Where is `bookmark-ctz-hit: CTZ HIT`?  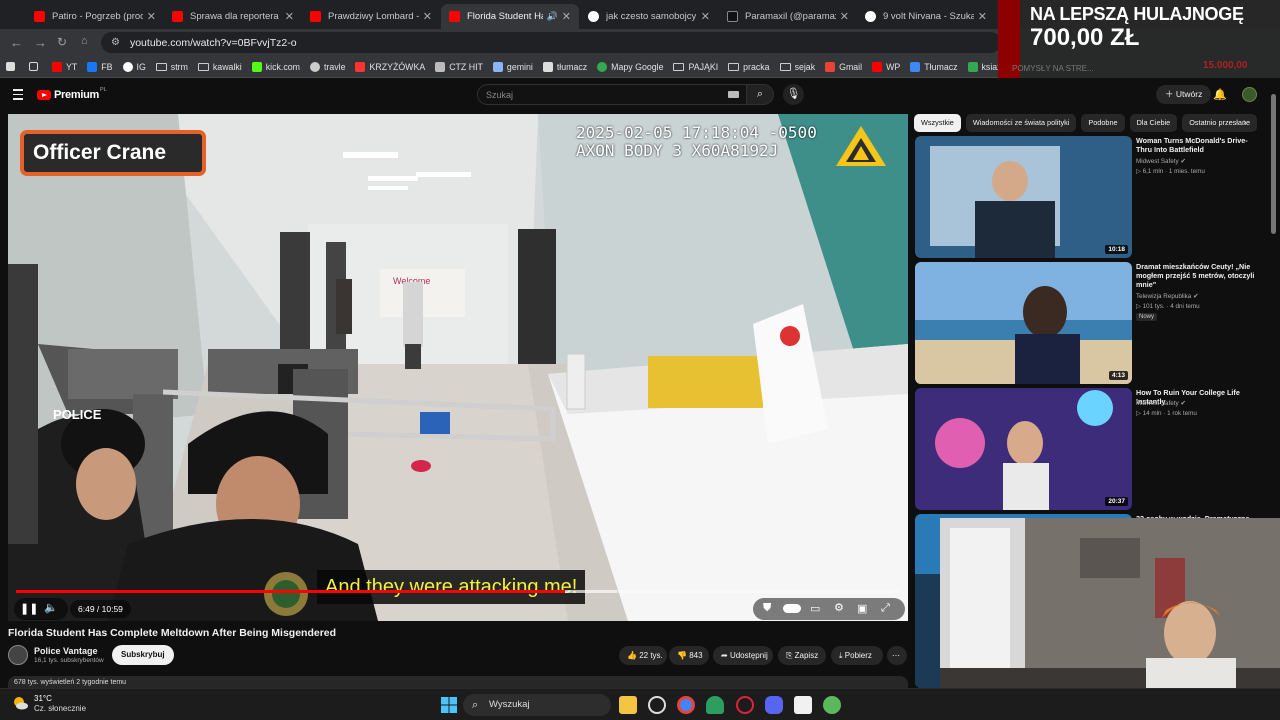 bookmark-ctz-hit: CTZ HIT is located at coordinates (459, 66).